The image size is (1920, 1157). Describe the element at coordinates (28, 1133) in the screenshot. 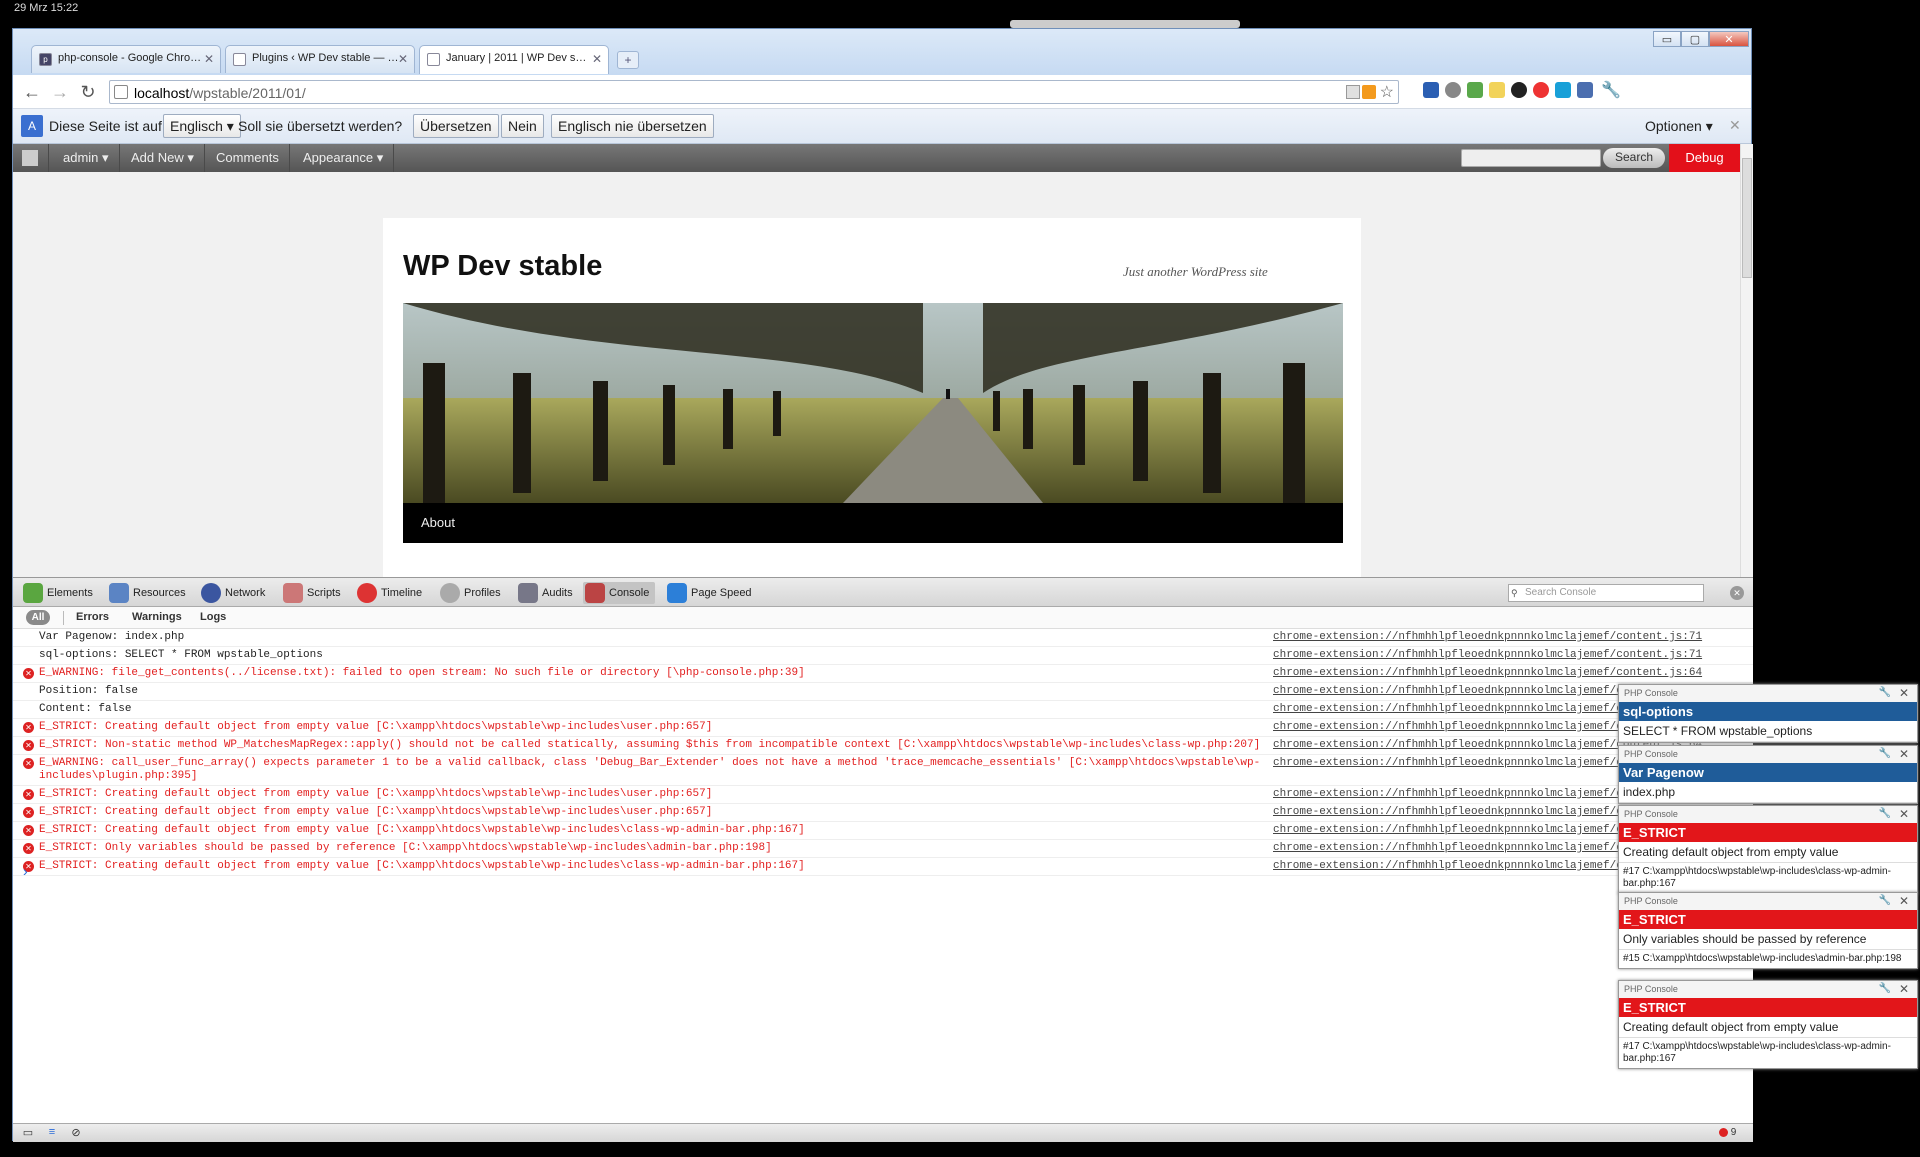

I see `dock-icon: ▭` at that location.